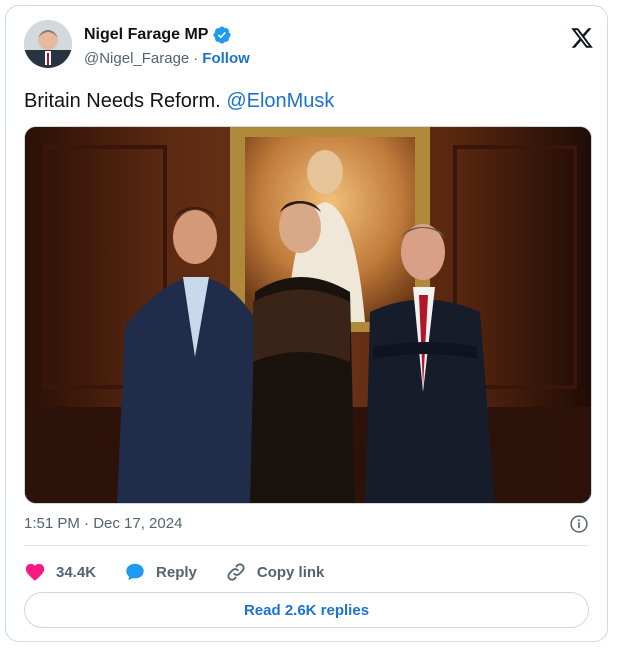  Describe the element at coordinates (35, 572) in the screenshot. I see `heart-icon` at that location.